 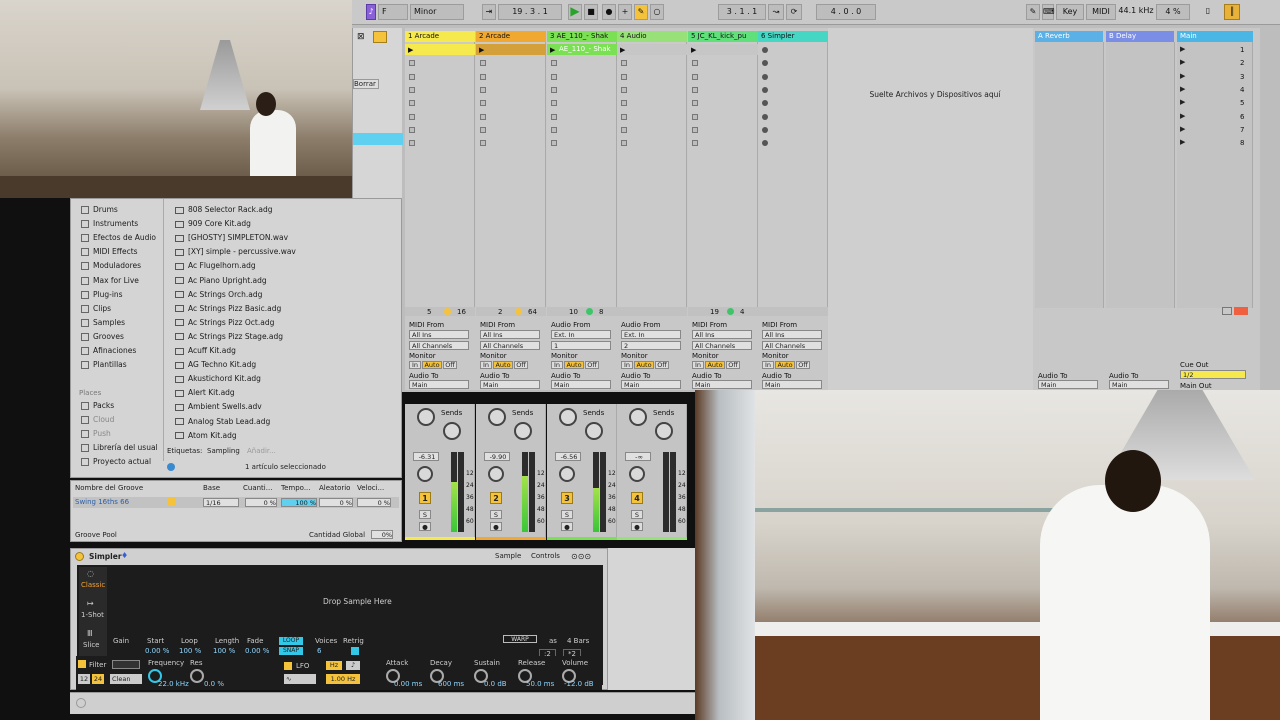 What do you see at coordinates (1242, 103) in the screenshot?
I see `scene-number: 5` at bounding box center [1242, 103].